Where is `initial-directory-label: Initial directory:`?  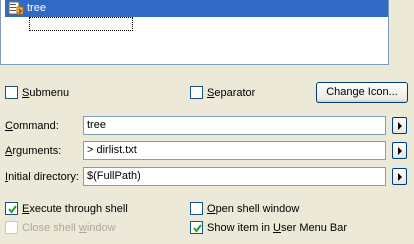
initial-directory-label: Initial directory: is located at coordinates (42, 177).